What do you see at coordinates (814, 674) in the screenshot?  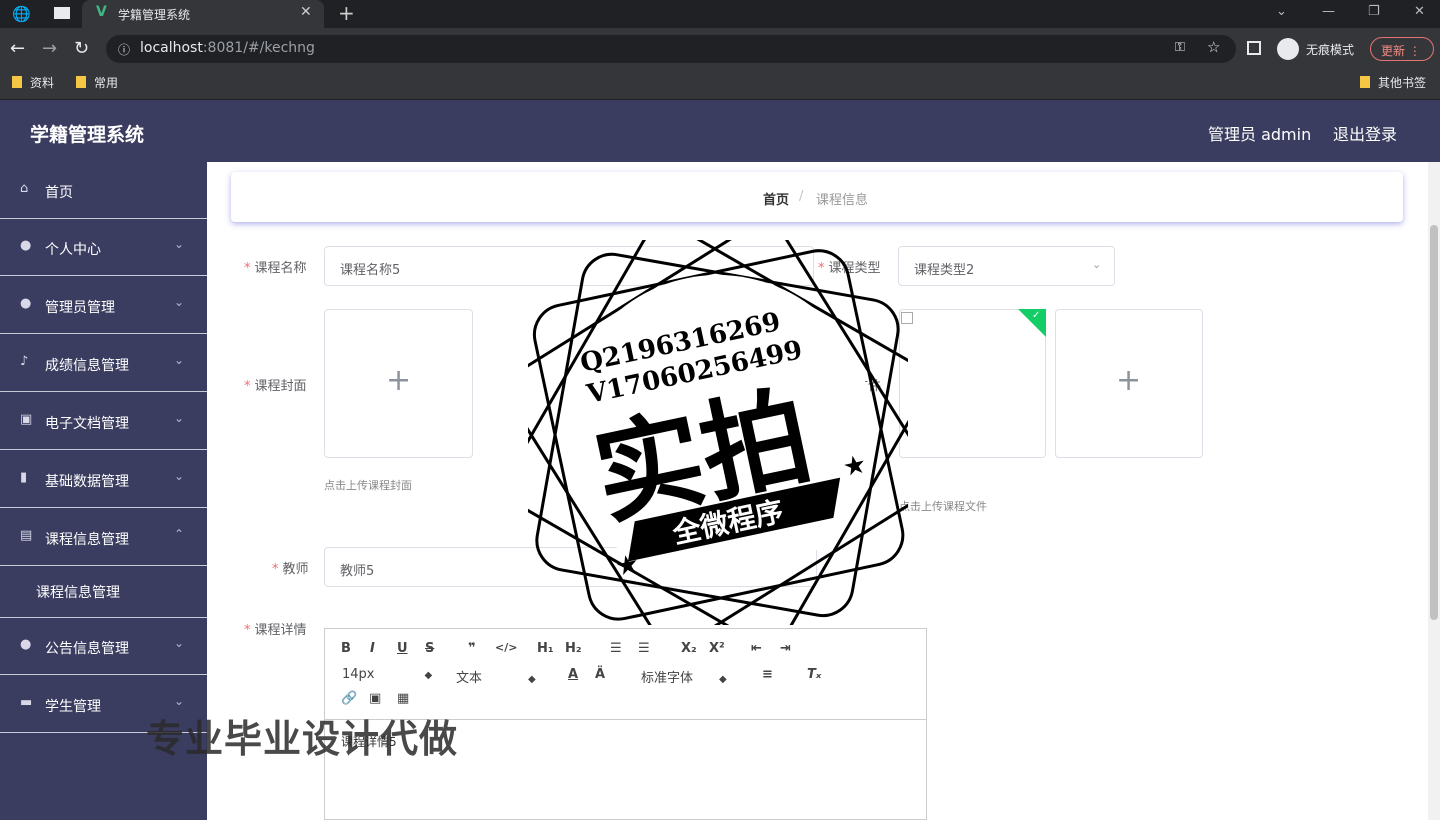 I see `clear-format-icon: Tₓ` at bounding box center [814, 674].